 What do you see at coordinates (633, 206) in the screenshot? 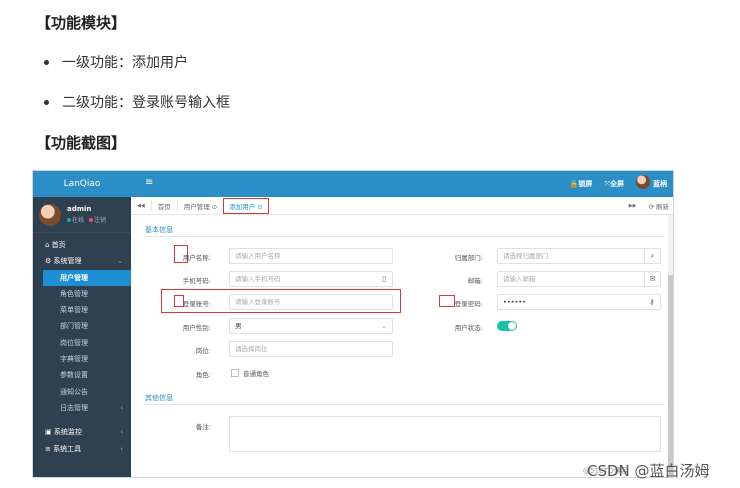
I see `tab-scroll-right-icon: ▶▶` at bounding box center [633, 206].